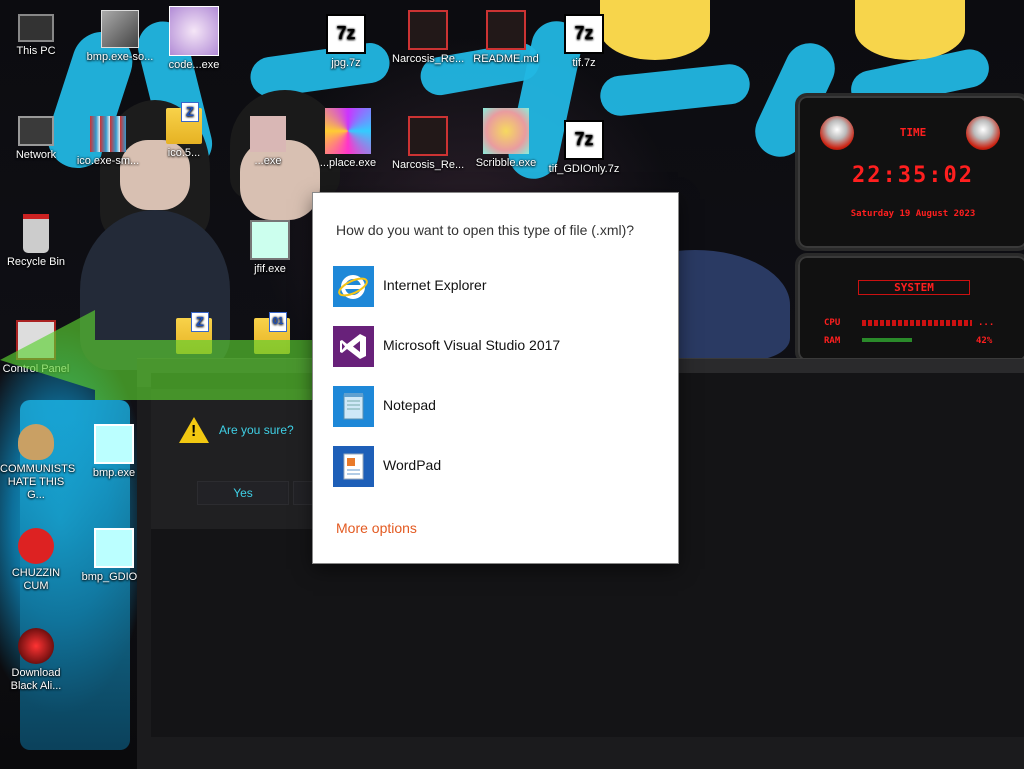 This screenshot has height=769, width=1024. What do you see at coordinates (36, 155) in the screenshot?
I see `desktop-icon-label: Network` at bounding box center [36, 155].